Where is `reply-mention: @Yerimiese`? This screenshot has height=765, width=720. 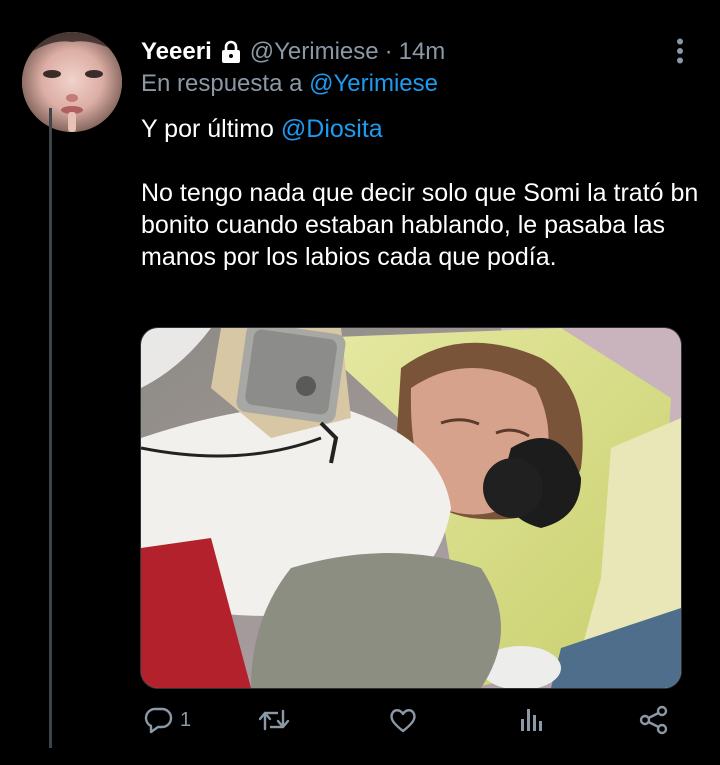
reply-mention: @Yerimiese is located at coordinates (373, 83).